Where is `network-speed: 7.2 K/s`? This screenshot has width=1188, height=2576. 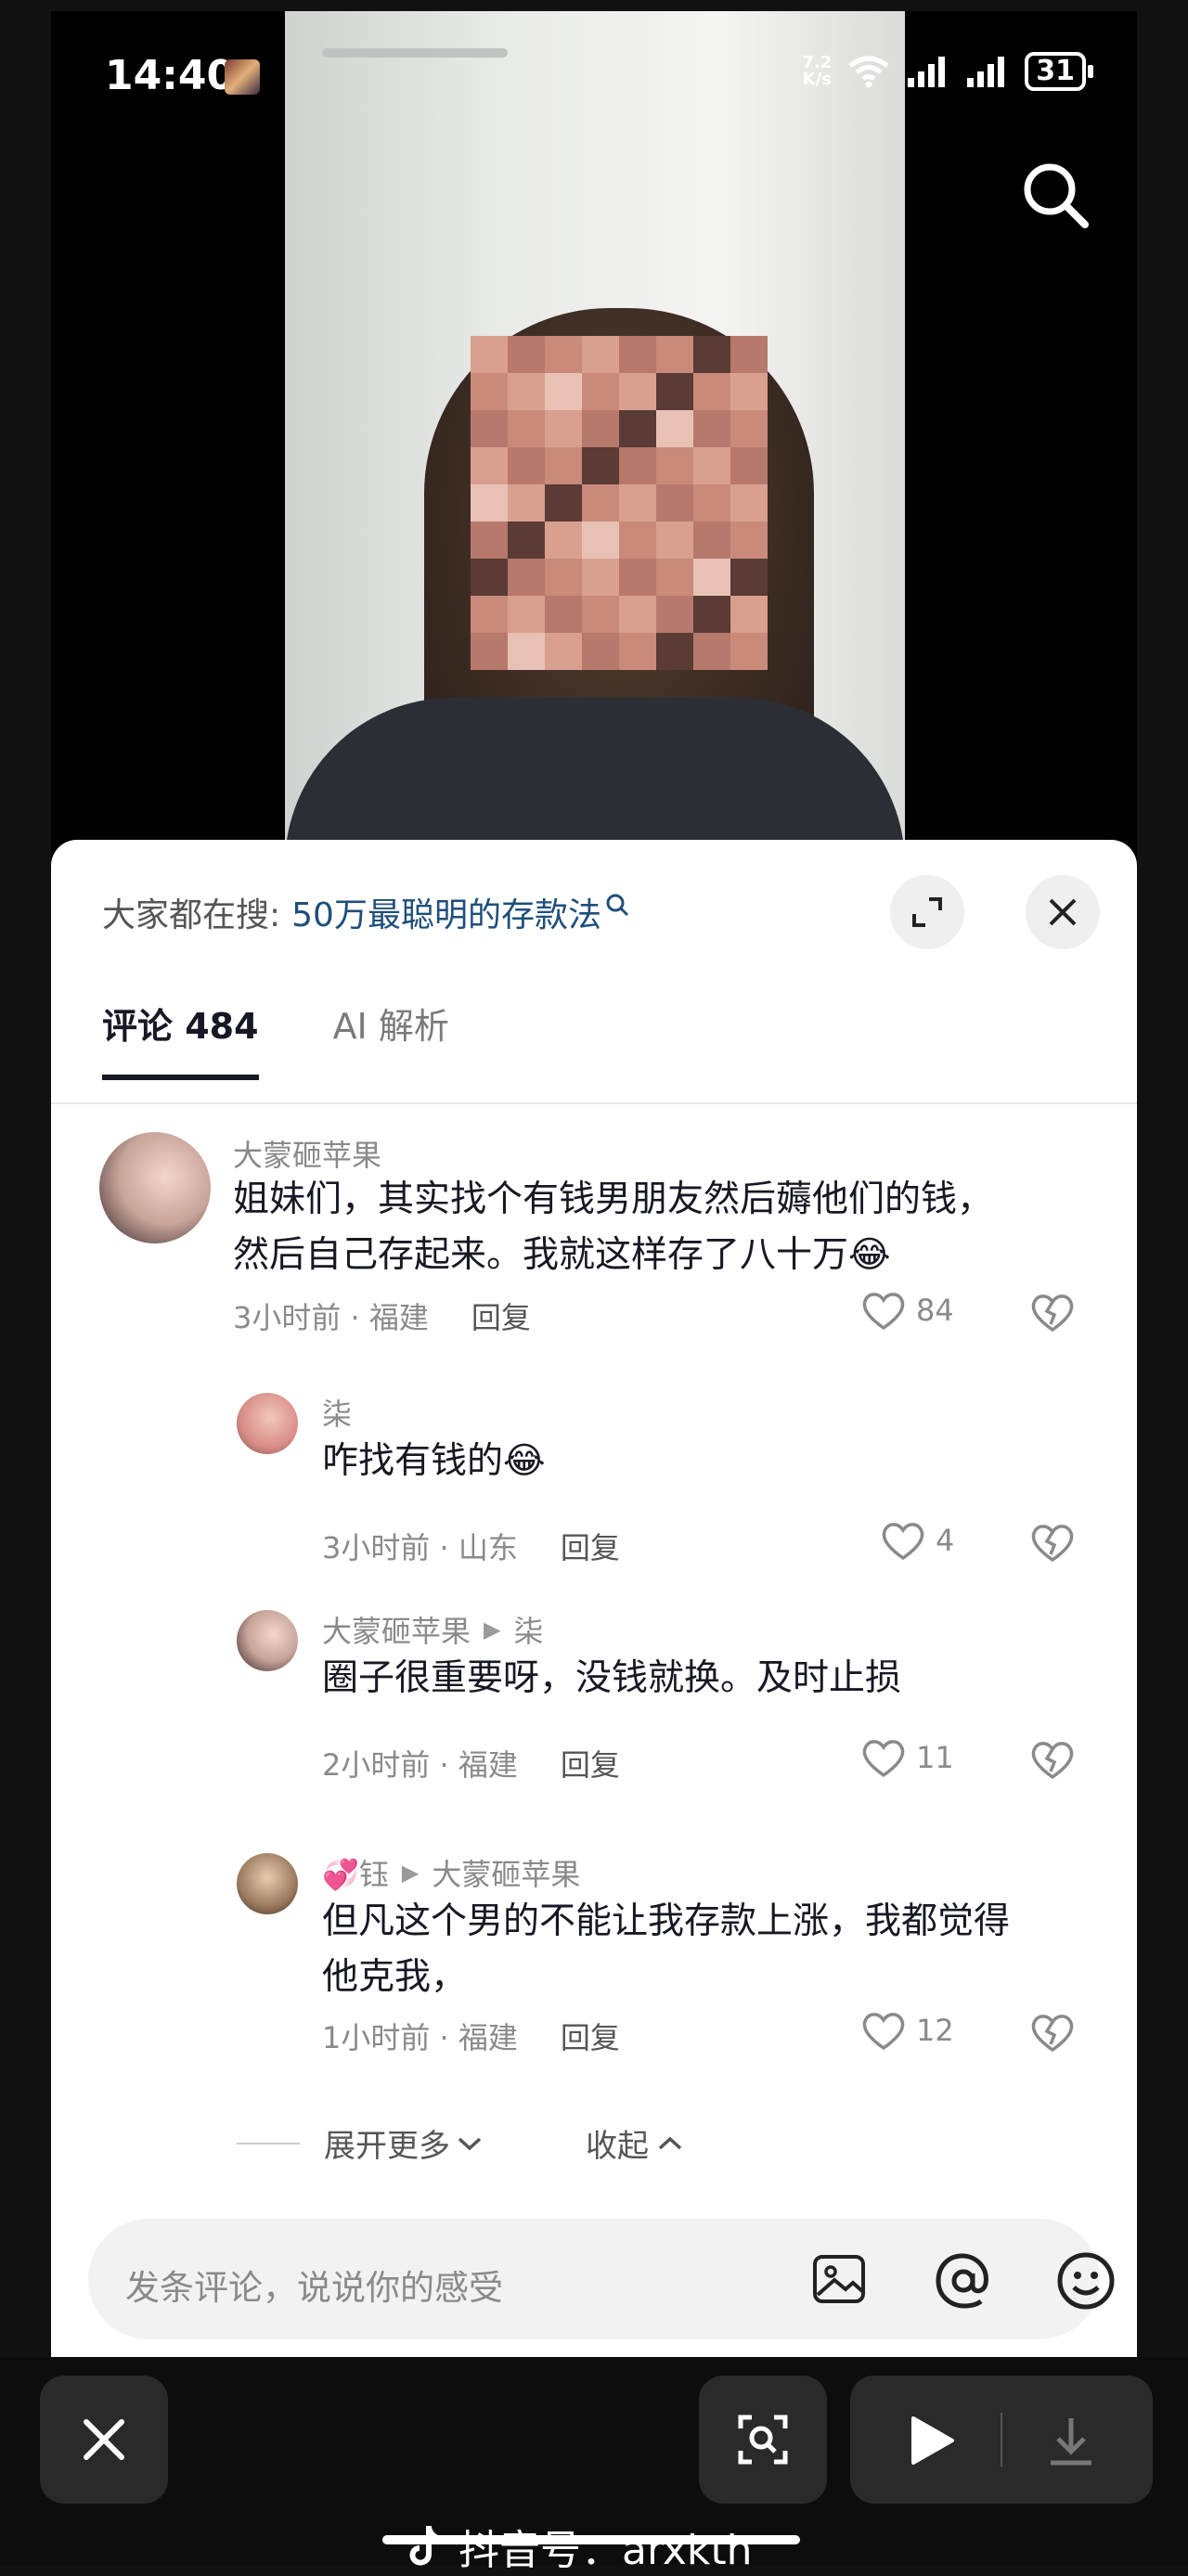
network-speed: 7.2 K/s is located at coordinates (817, 71).